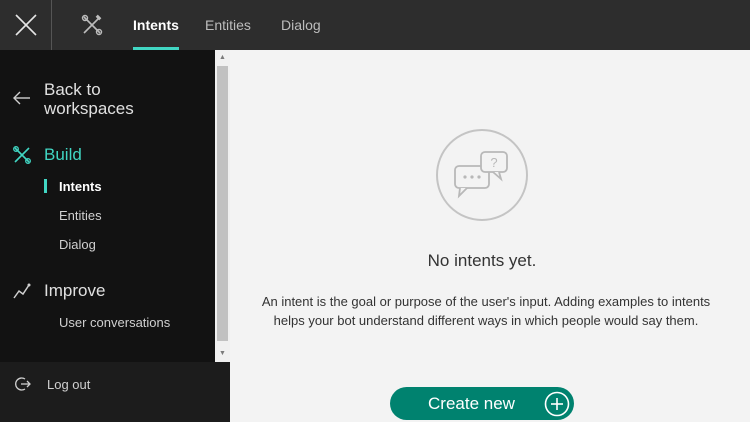 This screenshot has height=422, width=750. What do you see at coordinates (77, 244) in the screenshot?
I see `sidebar-item-dialog: Dialog` at bounding box center [77, 244].